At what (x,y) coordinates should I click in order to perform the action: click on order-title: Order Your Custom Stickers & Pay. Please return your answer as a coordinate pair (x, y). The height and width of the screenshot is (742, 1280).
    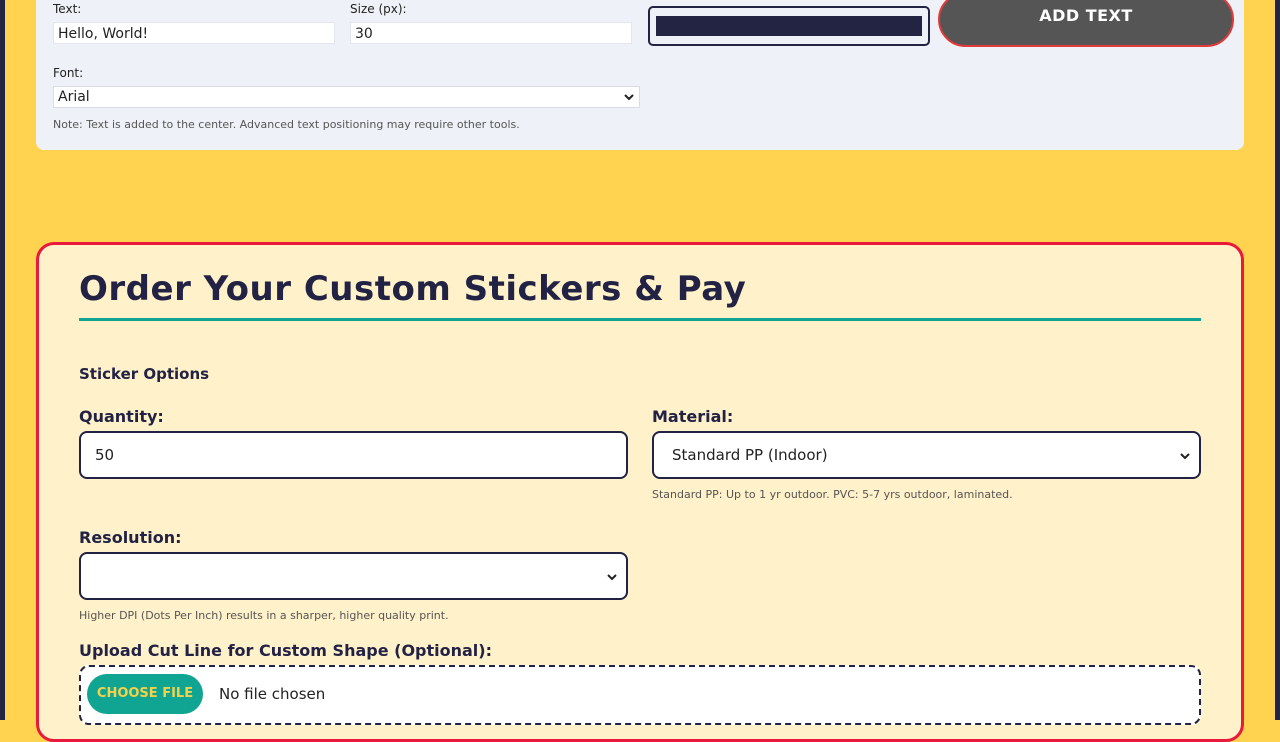
    Looking at the image, I should click on (413, 289).